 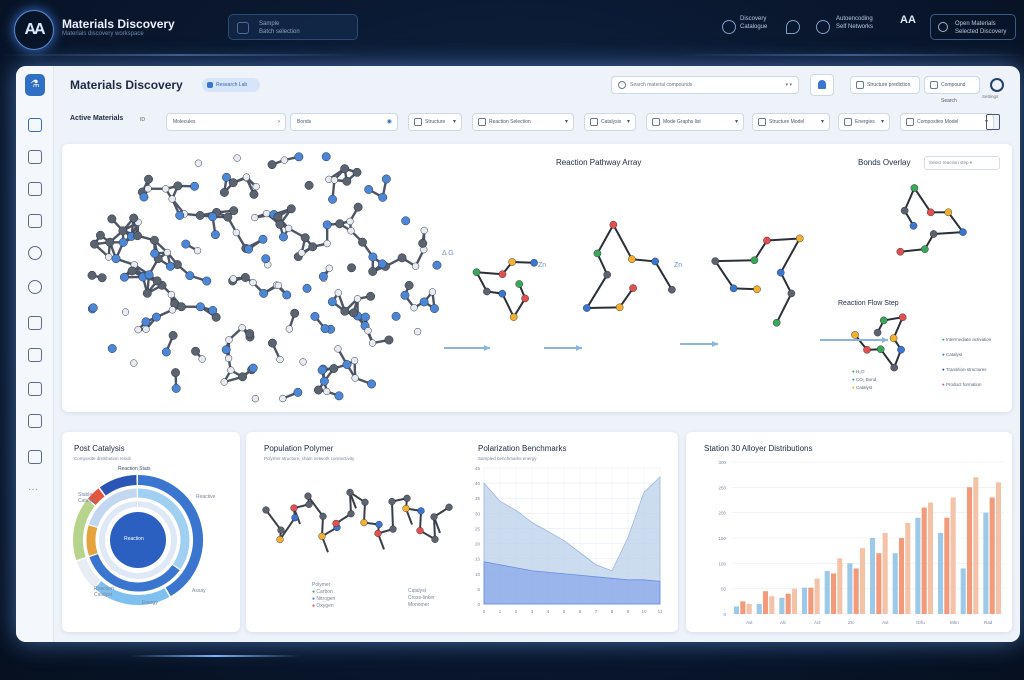 I want to click on sidebar-more-icon: ···, so click(x=33, y=489).